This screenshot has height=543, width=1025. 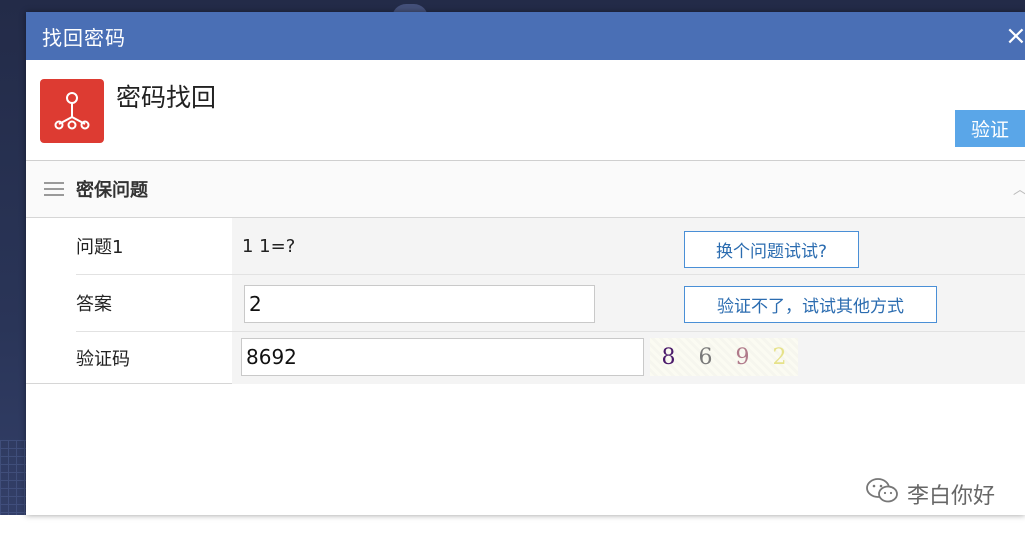 What do you see at coordinates (950, 496) in the screenshot?
I see `watermark-text: 李白你好` at bounding box center [950, 496].